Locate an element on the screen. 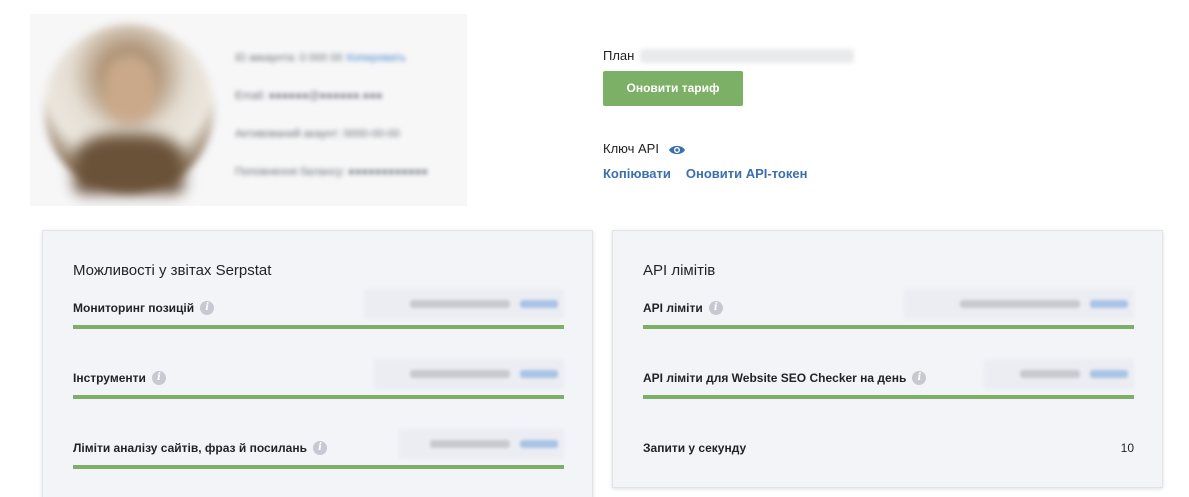 Image resolution: width=1189 pixels, height=497 pixels. plan-label: План is located at coordinates (619, 55).